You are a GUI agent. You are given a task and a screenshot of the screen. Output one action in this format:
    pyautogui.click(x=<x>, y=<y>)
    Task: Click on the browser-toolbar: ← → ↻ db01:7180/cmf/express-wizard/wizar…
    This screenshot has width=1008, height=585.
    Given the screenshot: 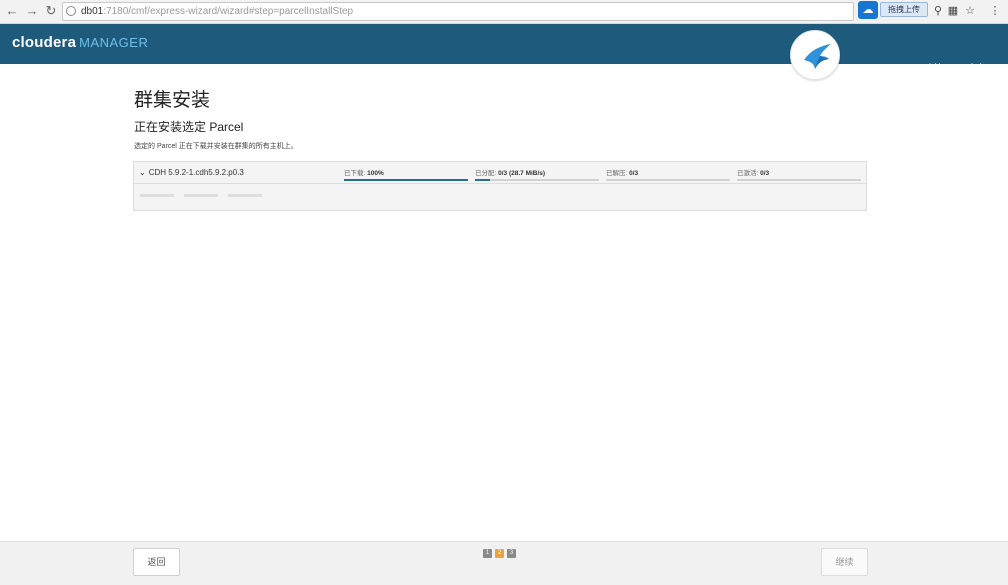 What is the action you would take?
    pyautogui.click(x=504, y=12)
    